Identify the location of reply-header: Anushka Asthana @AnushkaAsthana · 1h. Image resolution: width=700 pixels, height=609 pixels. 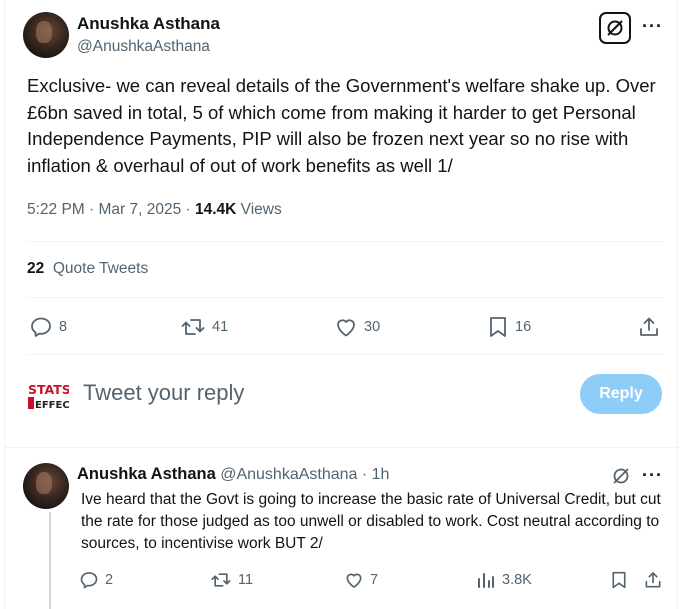
(233, 474).